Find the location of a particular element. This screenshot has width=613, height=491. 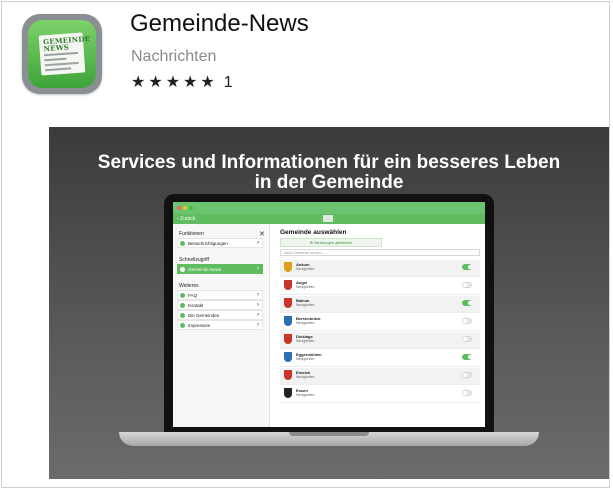

gemeinde-row: Emstek Neuigkeiten is located at coordinates (380, 376).